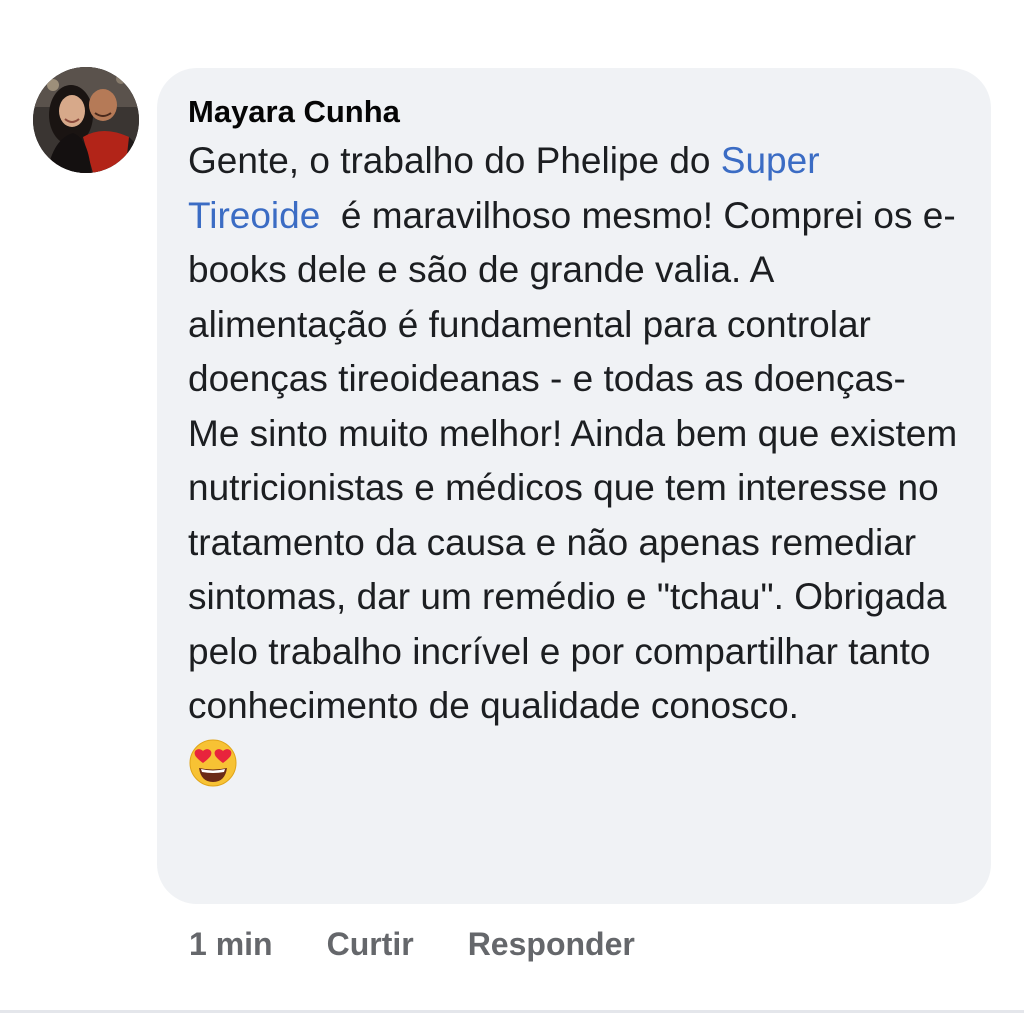 This screenshot has height=1034, width=1024. I want to click on heart-eyes-emoji-icon, so click(213, 762).